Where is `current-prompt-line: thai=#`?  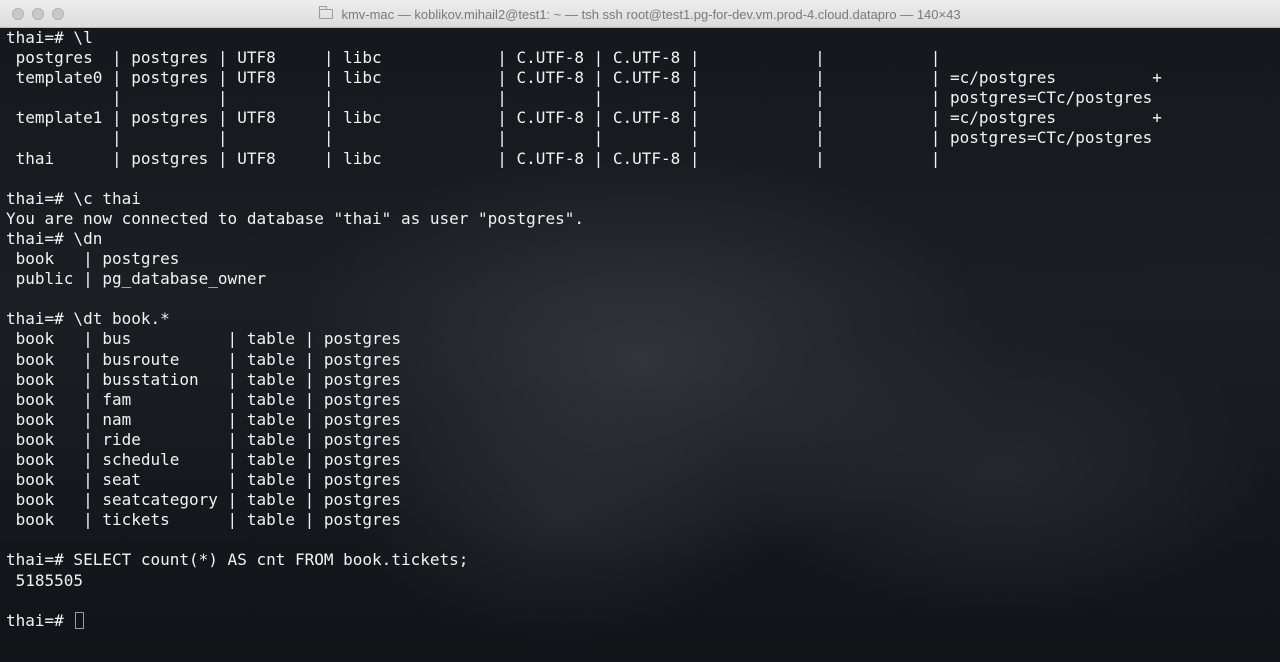
current-prompt-line: thai=# is located at coordinates (643, 621).